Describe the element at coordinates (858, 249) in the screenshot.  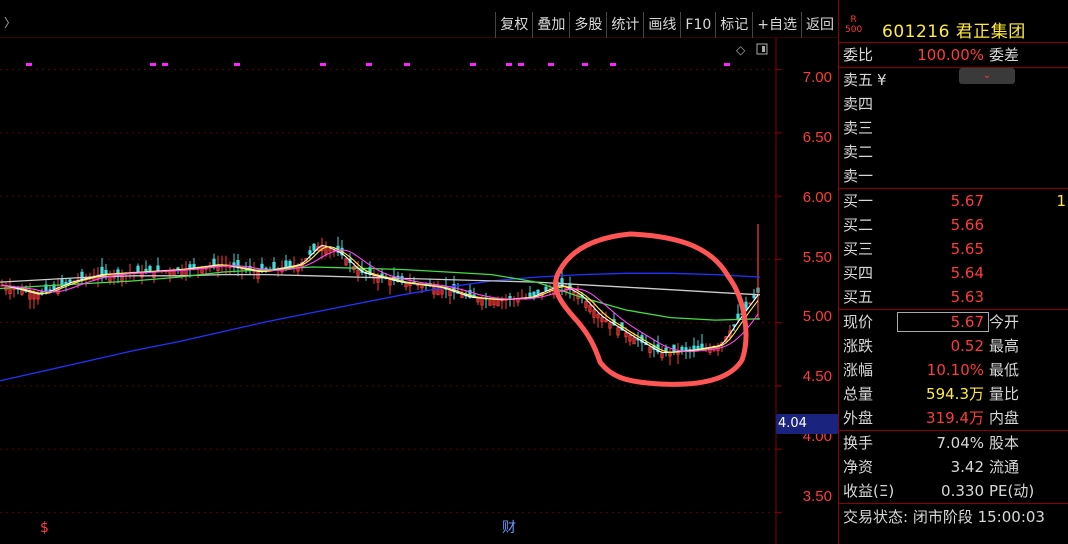
I see `buy-label: 买三` at that location.